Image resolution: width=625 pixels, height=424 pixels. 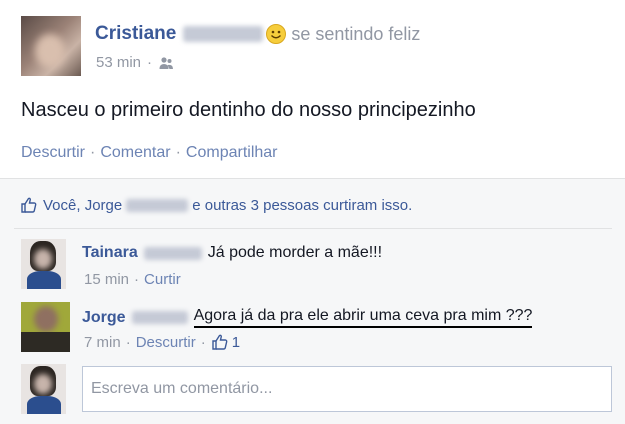 I want to click on share-post-button: Compartilhar, so click(x=232, y=153).